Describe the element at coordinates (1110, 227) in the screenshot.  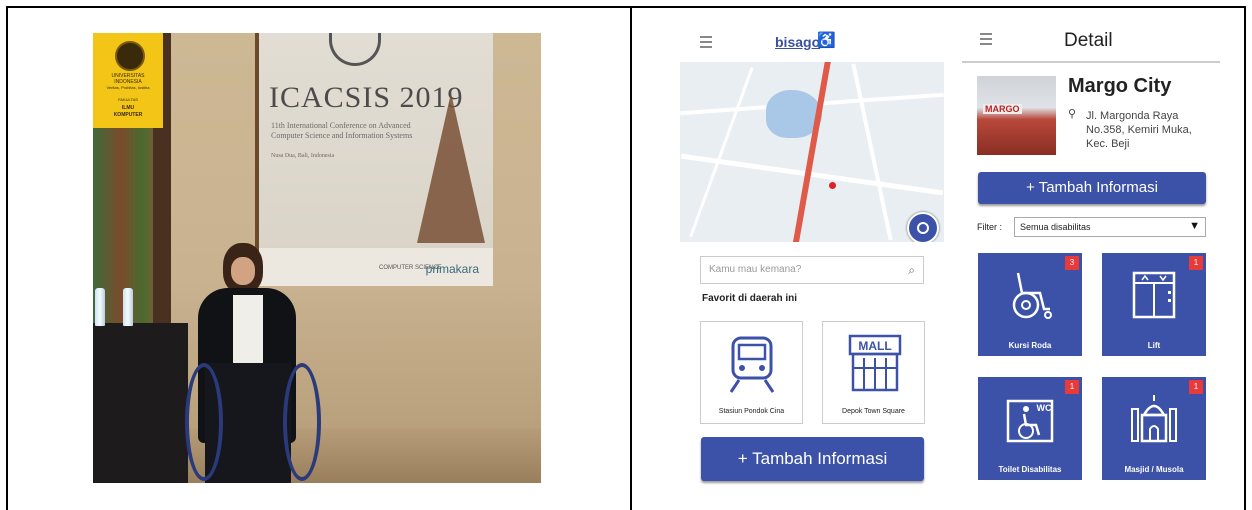
I see `filter-select: Semua disabilitas ▼` at that location.